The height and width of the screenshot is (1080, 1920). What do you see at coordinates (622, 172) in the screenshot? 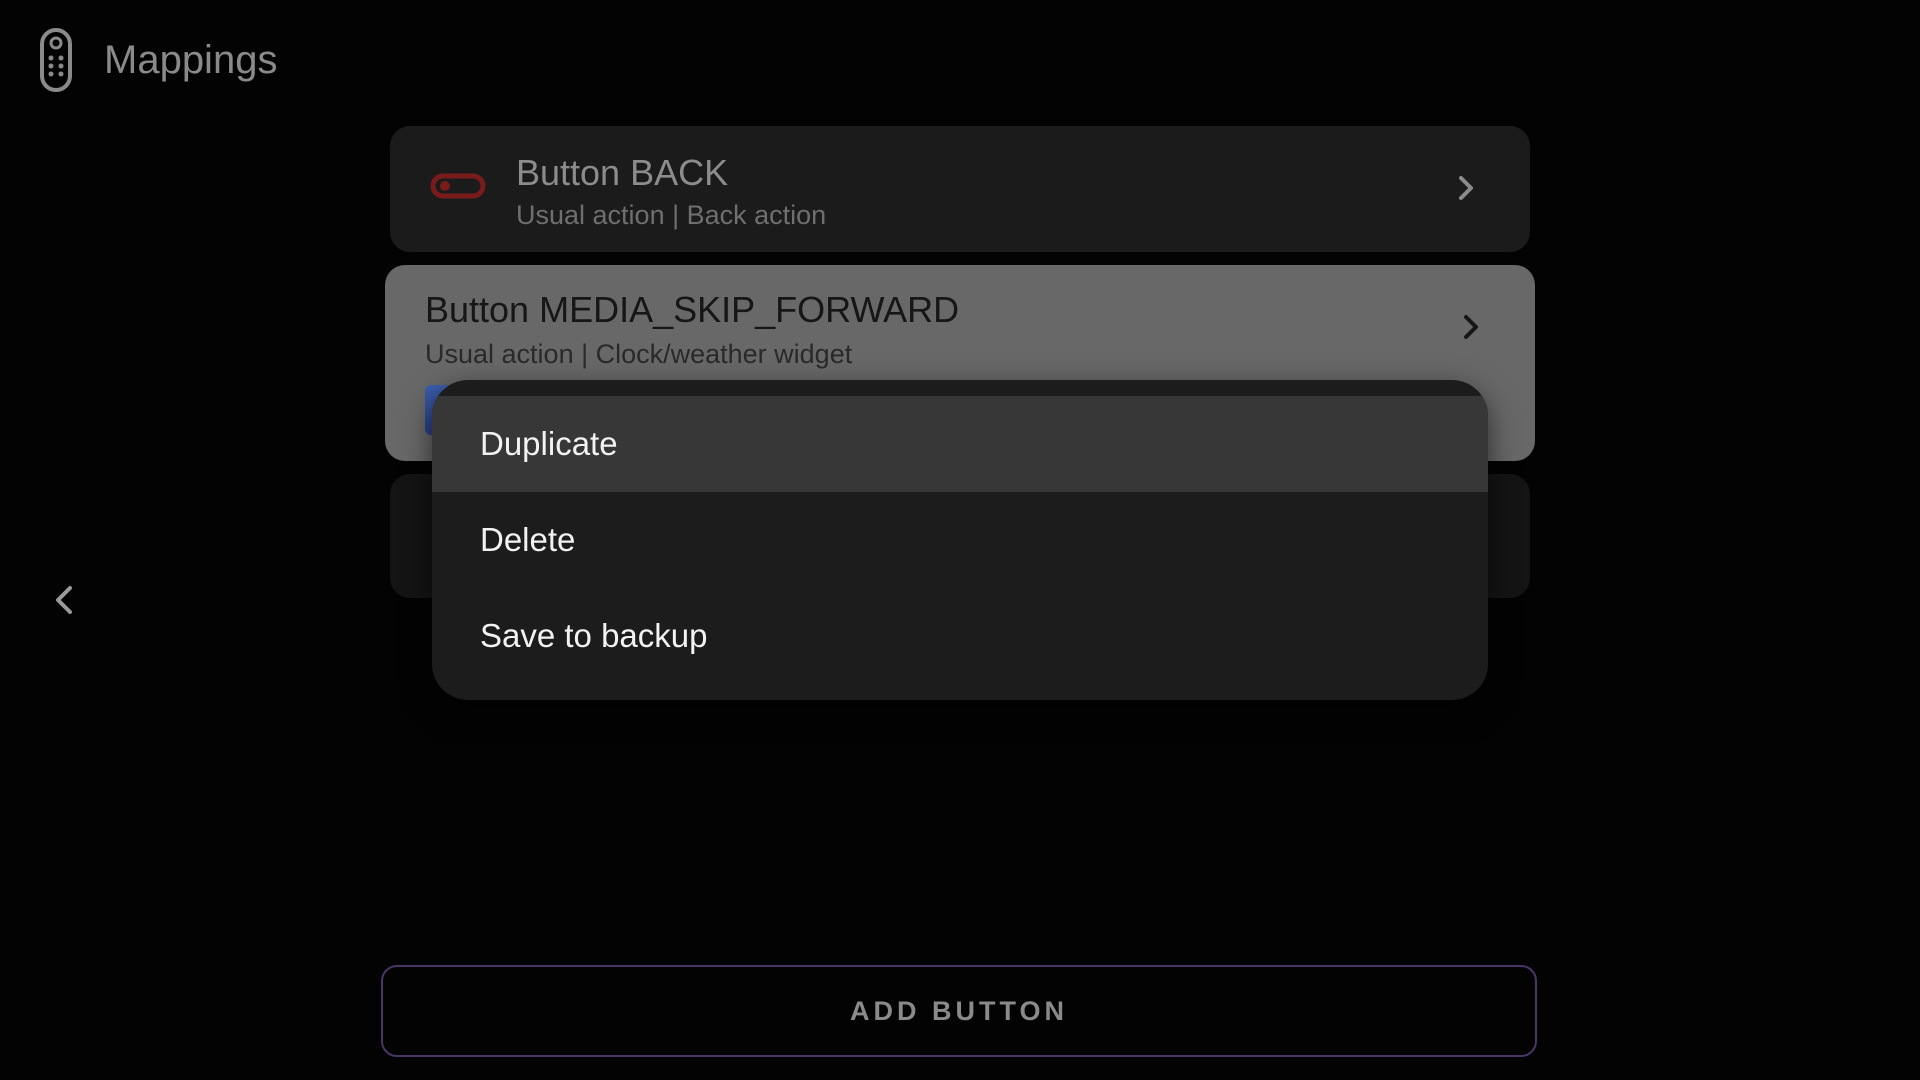
I see `mapping-title: Button BACK` at bounding box center [622, 172].